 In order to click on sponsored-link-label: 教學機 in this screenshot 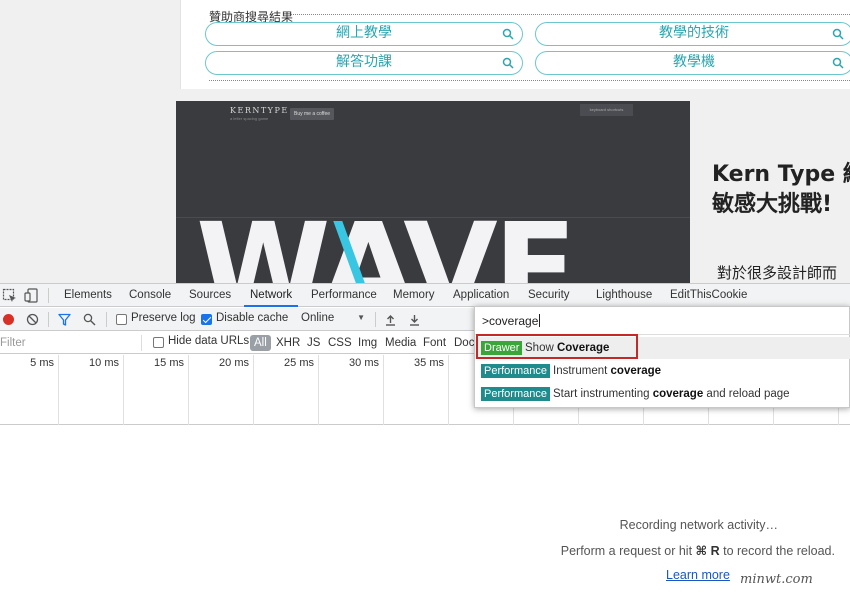, I will do `click(694, 62)`.